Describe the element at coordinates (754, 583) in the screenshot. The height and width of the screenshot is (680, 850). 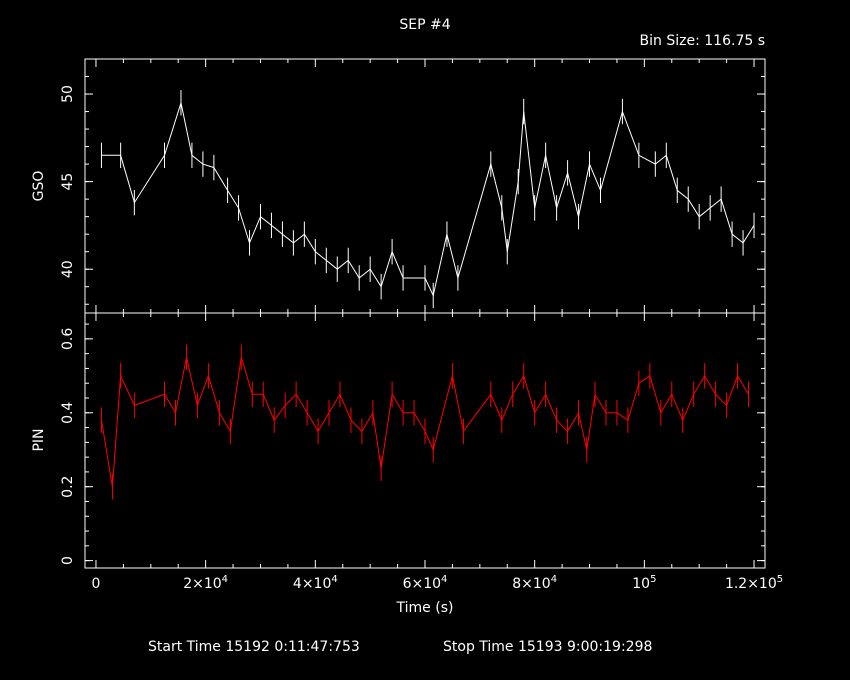
I see `time-xtick-label: 1.2×105` at that location.